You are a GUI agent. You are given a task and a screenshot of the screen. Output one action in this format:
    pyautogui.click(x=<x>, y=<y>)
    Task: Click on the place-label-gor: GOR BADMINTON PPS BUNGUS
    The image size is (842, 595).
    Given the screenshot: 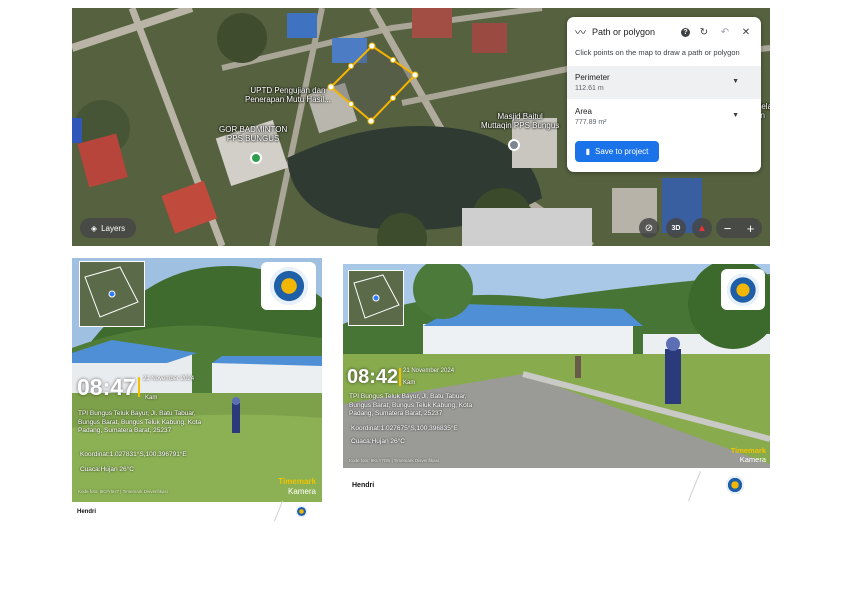 What is the action you would take?
    pyautogui.click(x=253, y=134)
    